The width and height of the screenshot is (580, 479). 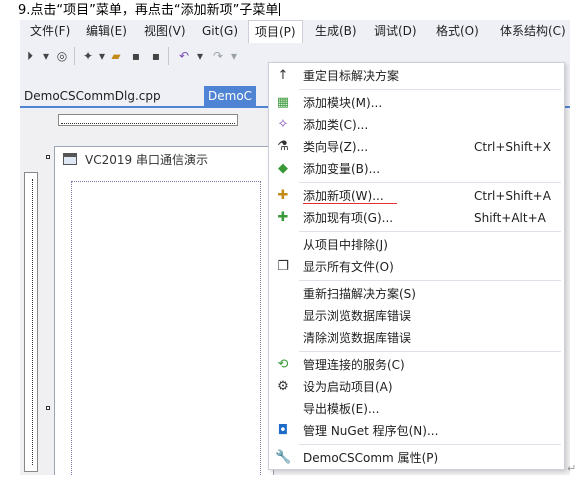 I want to click on nav-circle-icon: ◎, so click(x=62, y=56).